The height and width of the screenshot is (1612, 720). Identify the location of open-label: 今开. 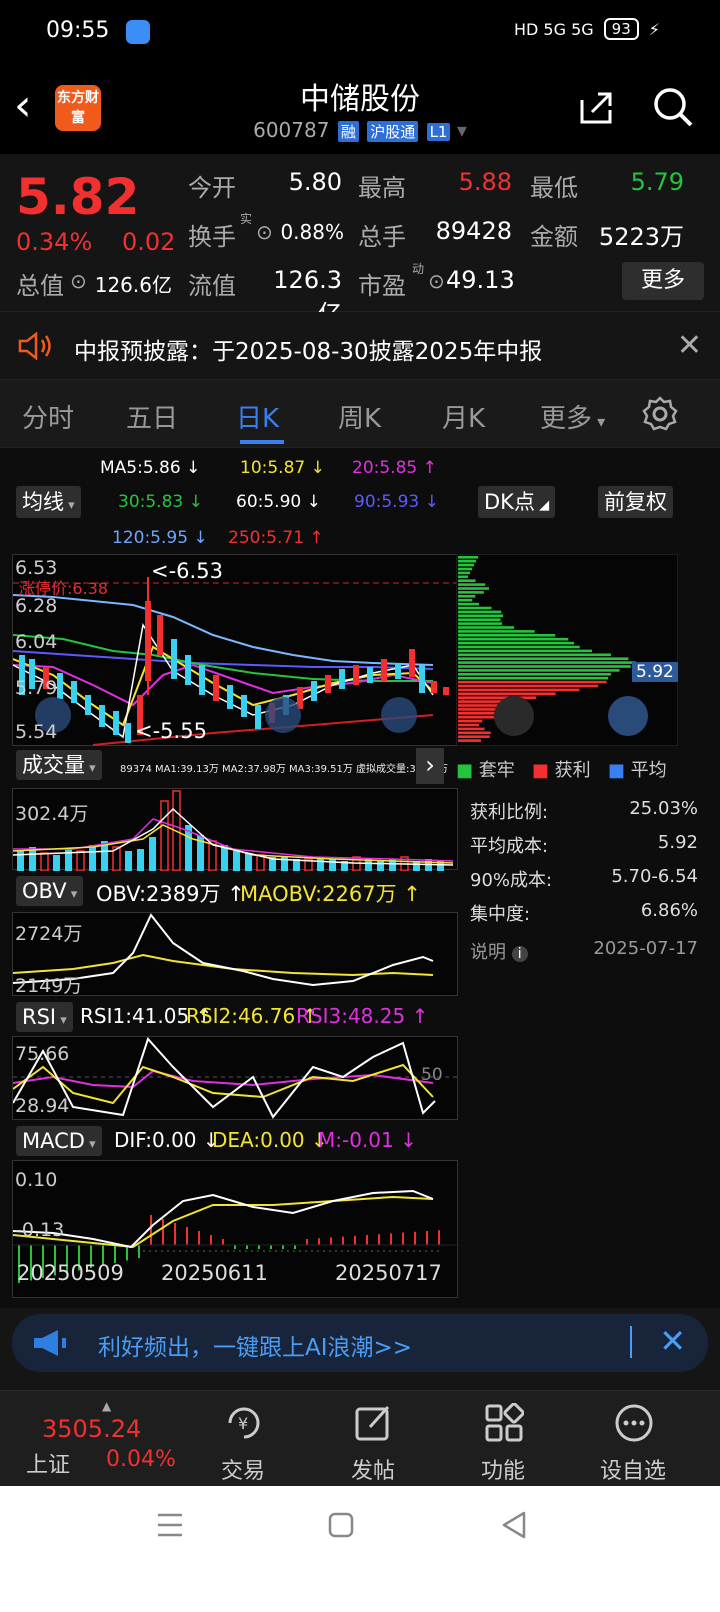
(212, 188).